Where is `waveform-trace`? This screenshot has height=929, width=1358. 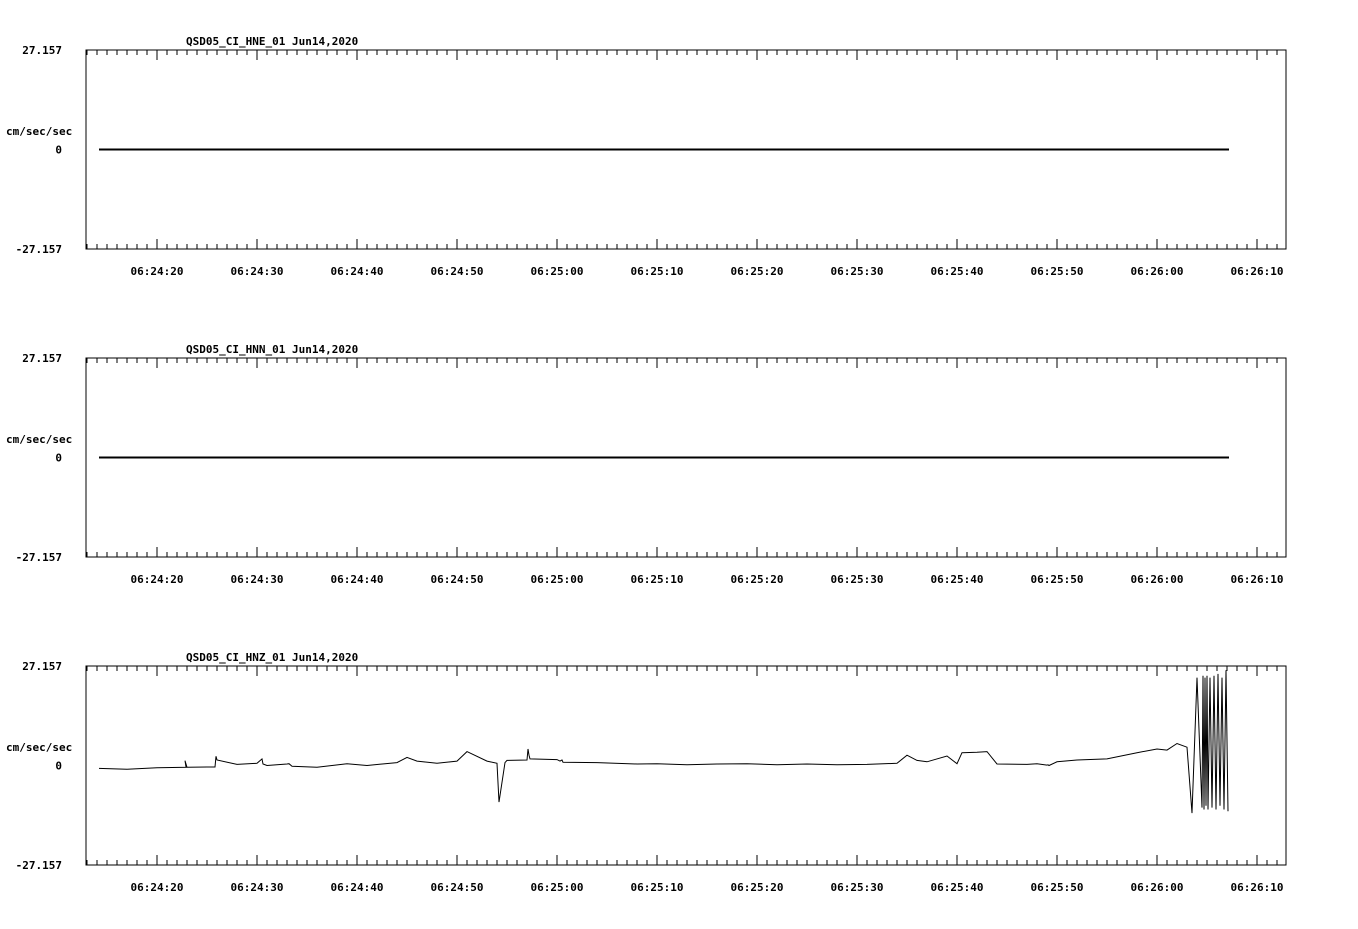
waveform-trace is located at coordinates (663, 742).